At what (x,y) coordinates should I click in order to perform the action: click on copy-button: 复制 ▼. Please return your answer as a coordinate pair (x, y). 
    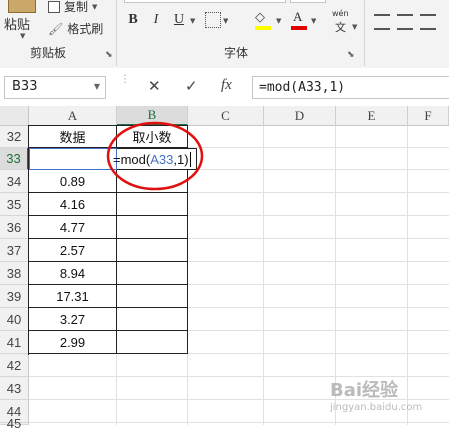
    Looking at the image, I should click on (72, 7).